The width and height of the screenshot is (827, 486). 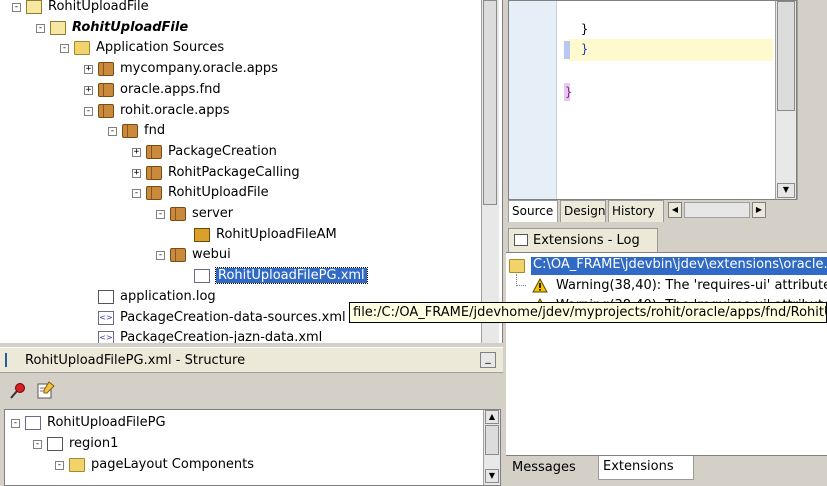 I want to click on log-title-tab: Extensions - Log, so click(x=583, y=240).